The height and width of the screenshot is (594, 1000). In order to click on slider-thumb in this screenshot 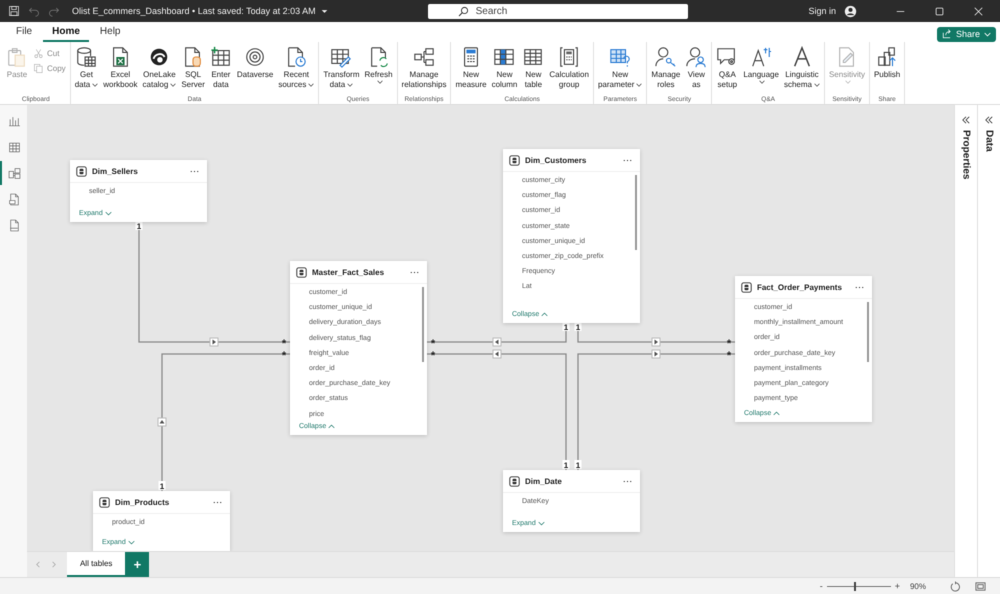, I will do `click(855, 586)`.